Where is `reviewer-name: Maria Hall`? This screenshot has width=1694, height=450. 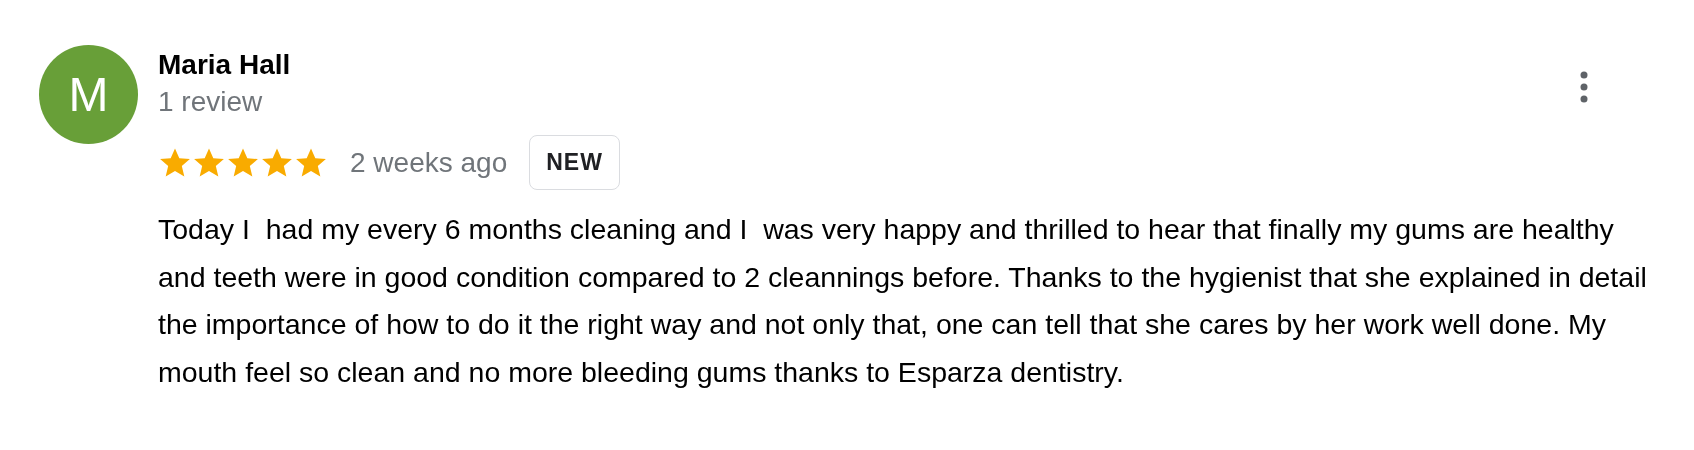 reviewer-name: Maria Hall is located at coordinates (224, 65).